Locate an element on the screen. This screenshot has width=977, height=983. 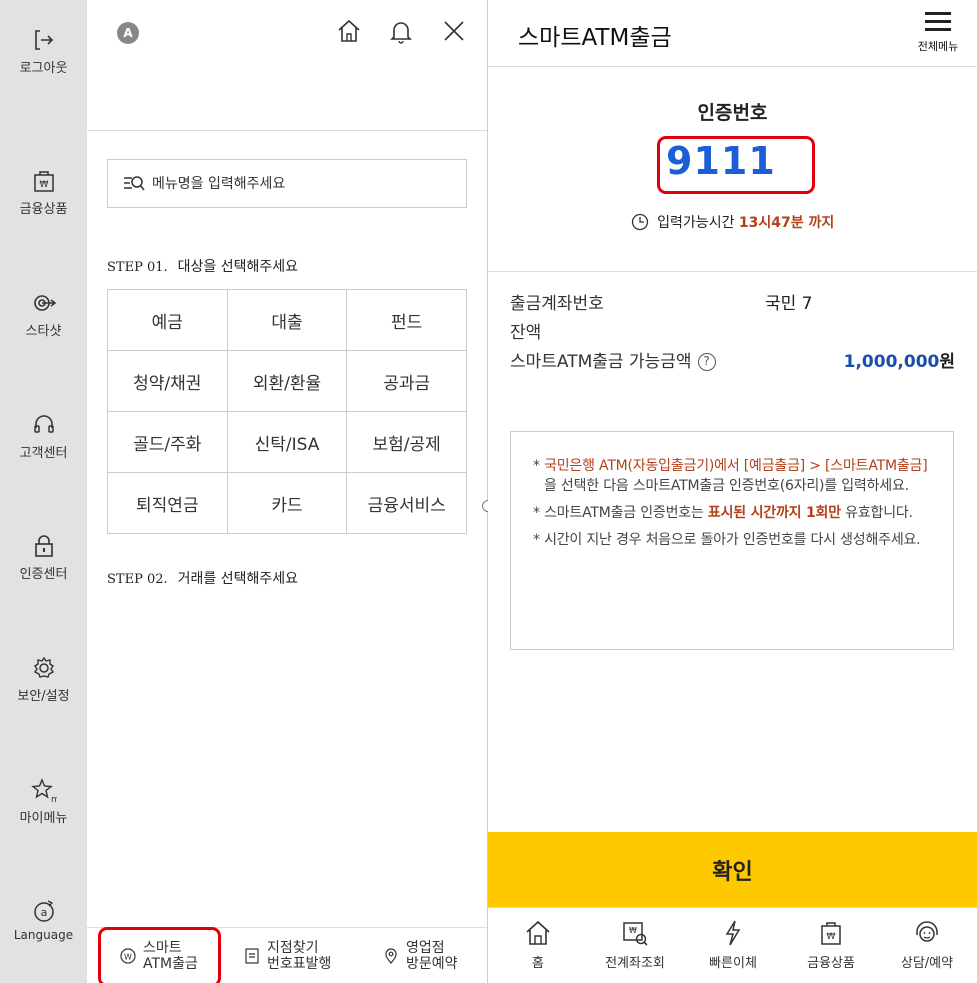
available-amount: 1,000,000원 is located at coordinates (899, 359).